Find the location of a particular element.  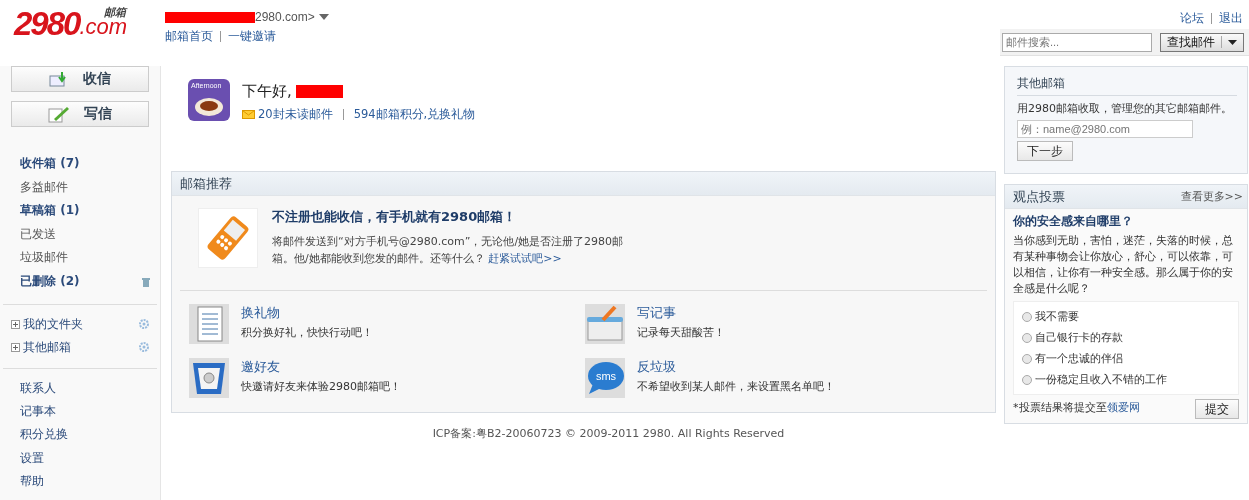

site-link: 领爱网 is located at coordinates (1123, 407).